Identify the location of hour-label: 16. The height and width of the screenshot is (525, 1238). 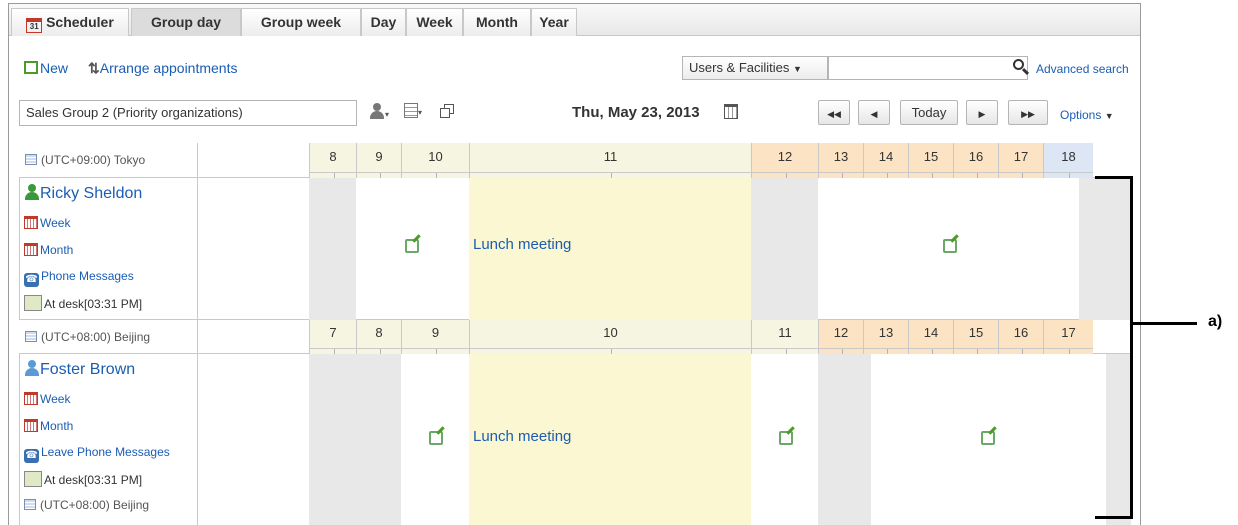
(976, 156).